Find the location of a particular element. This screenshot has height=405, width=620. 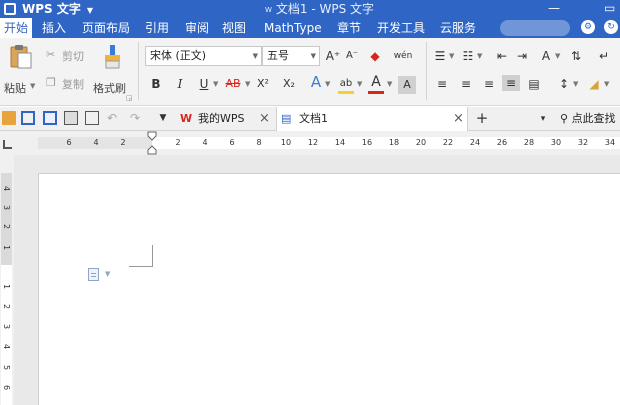

align-right-icon: ≡ is located at coordinates (489, 84).